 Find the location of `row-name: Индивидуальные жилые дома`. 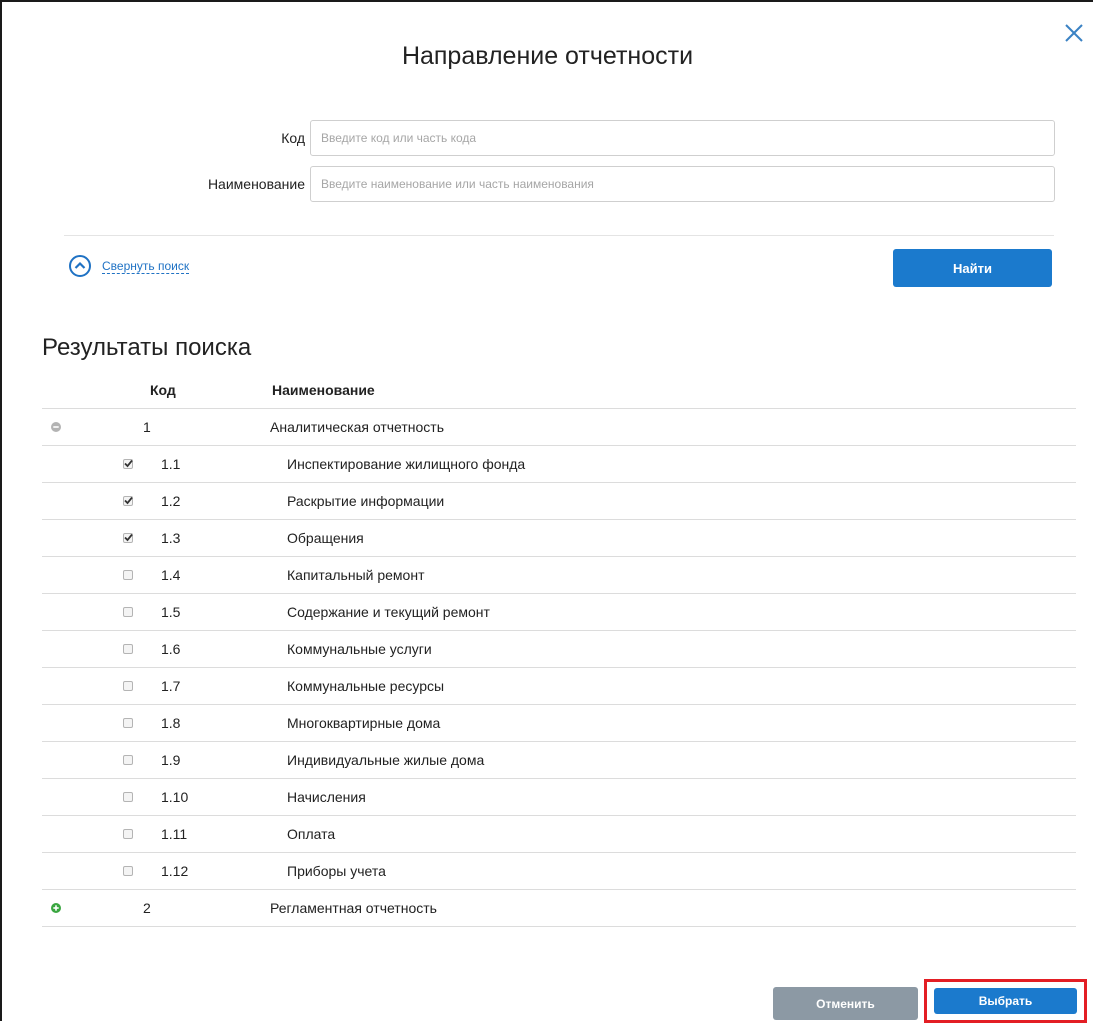

row-name: Индивидуальные жилые дома is located at coordinates (386, 760).